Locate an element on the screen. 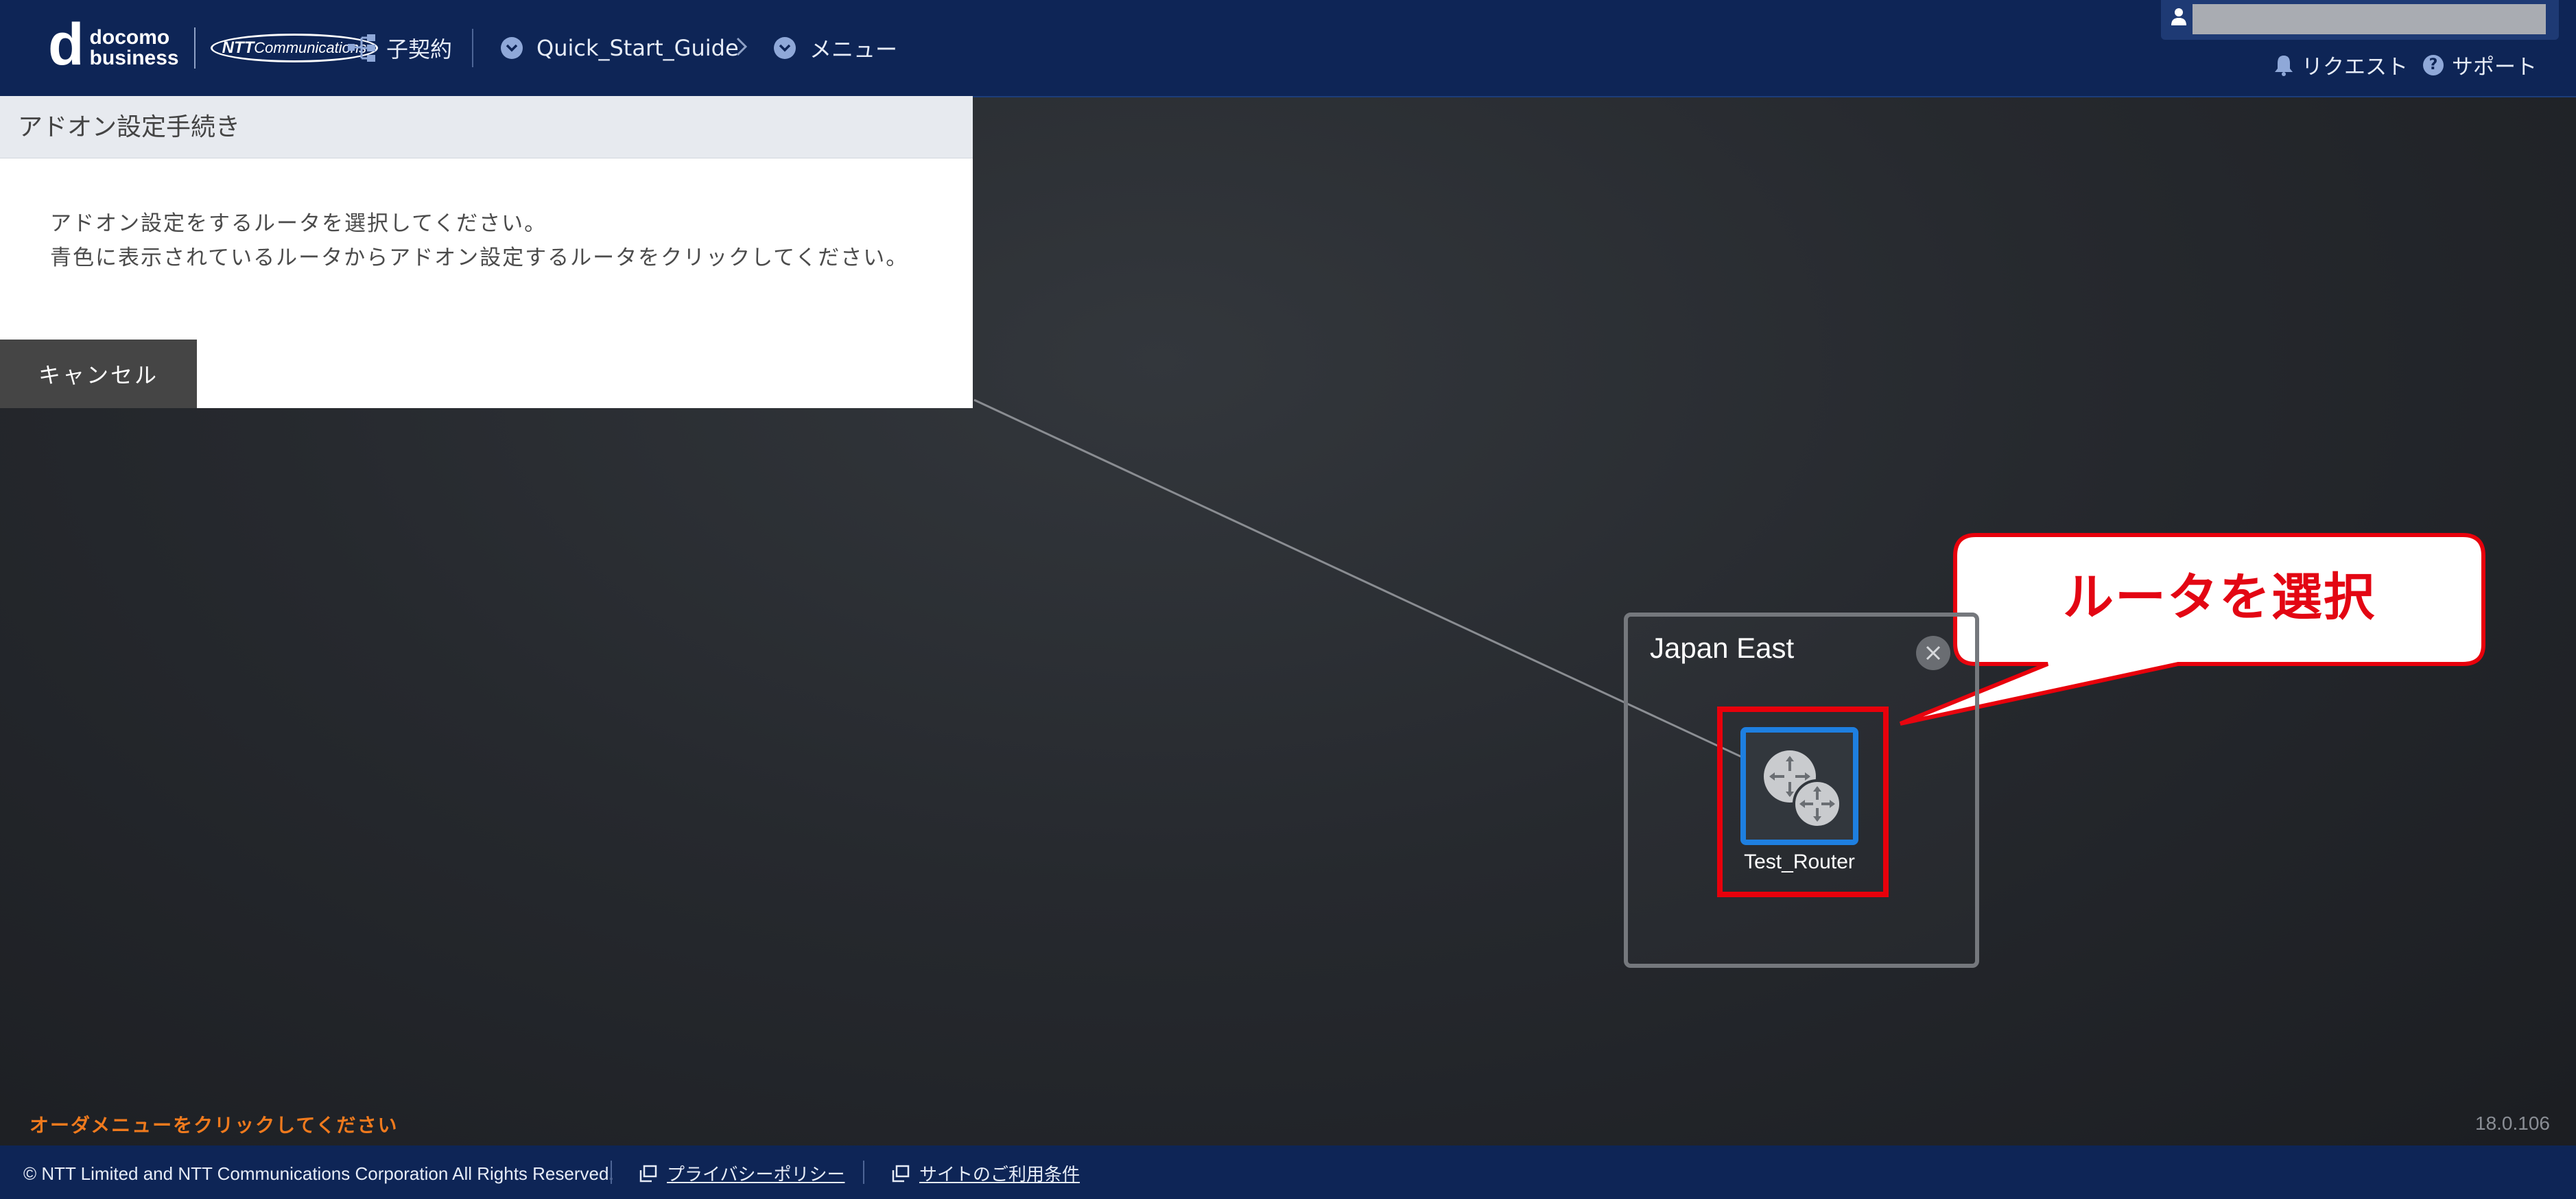  user-account-menu is located at coordinates (2360, 20).